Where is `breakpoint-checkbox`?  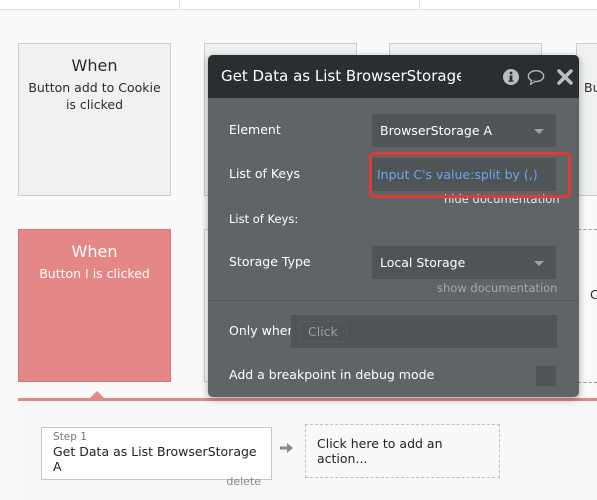
breakpoint-checkbox is located at coordinates (546, 376).